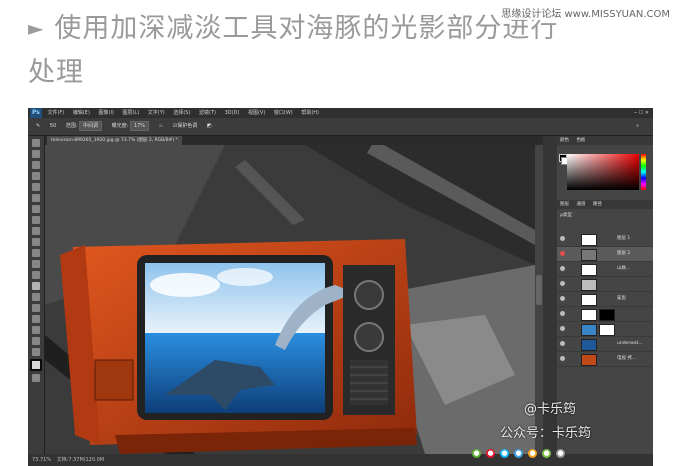  Describe the element at coordinates (546, 422) in the screenshot. I see `author-watermark: @卡乐筠 公众号：卡乐筠` at that location.